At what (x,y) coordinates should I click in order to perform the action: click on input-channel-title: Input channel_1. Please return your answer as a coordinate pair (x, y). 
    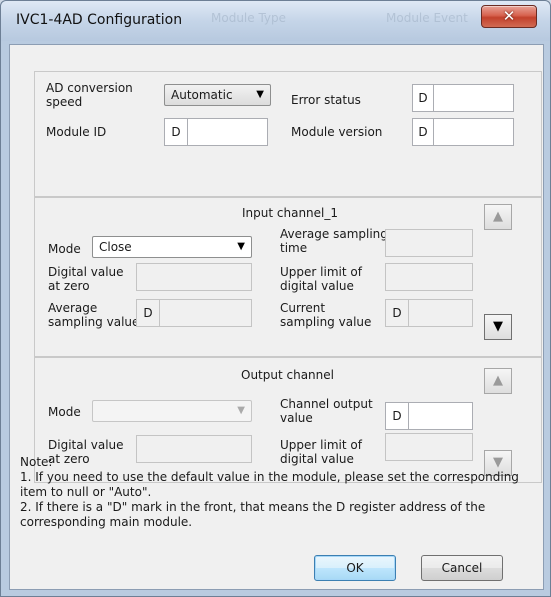
    Looking at the image, I should click on (290, 213).